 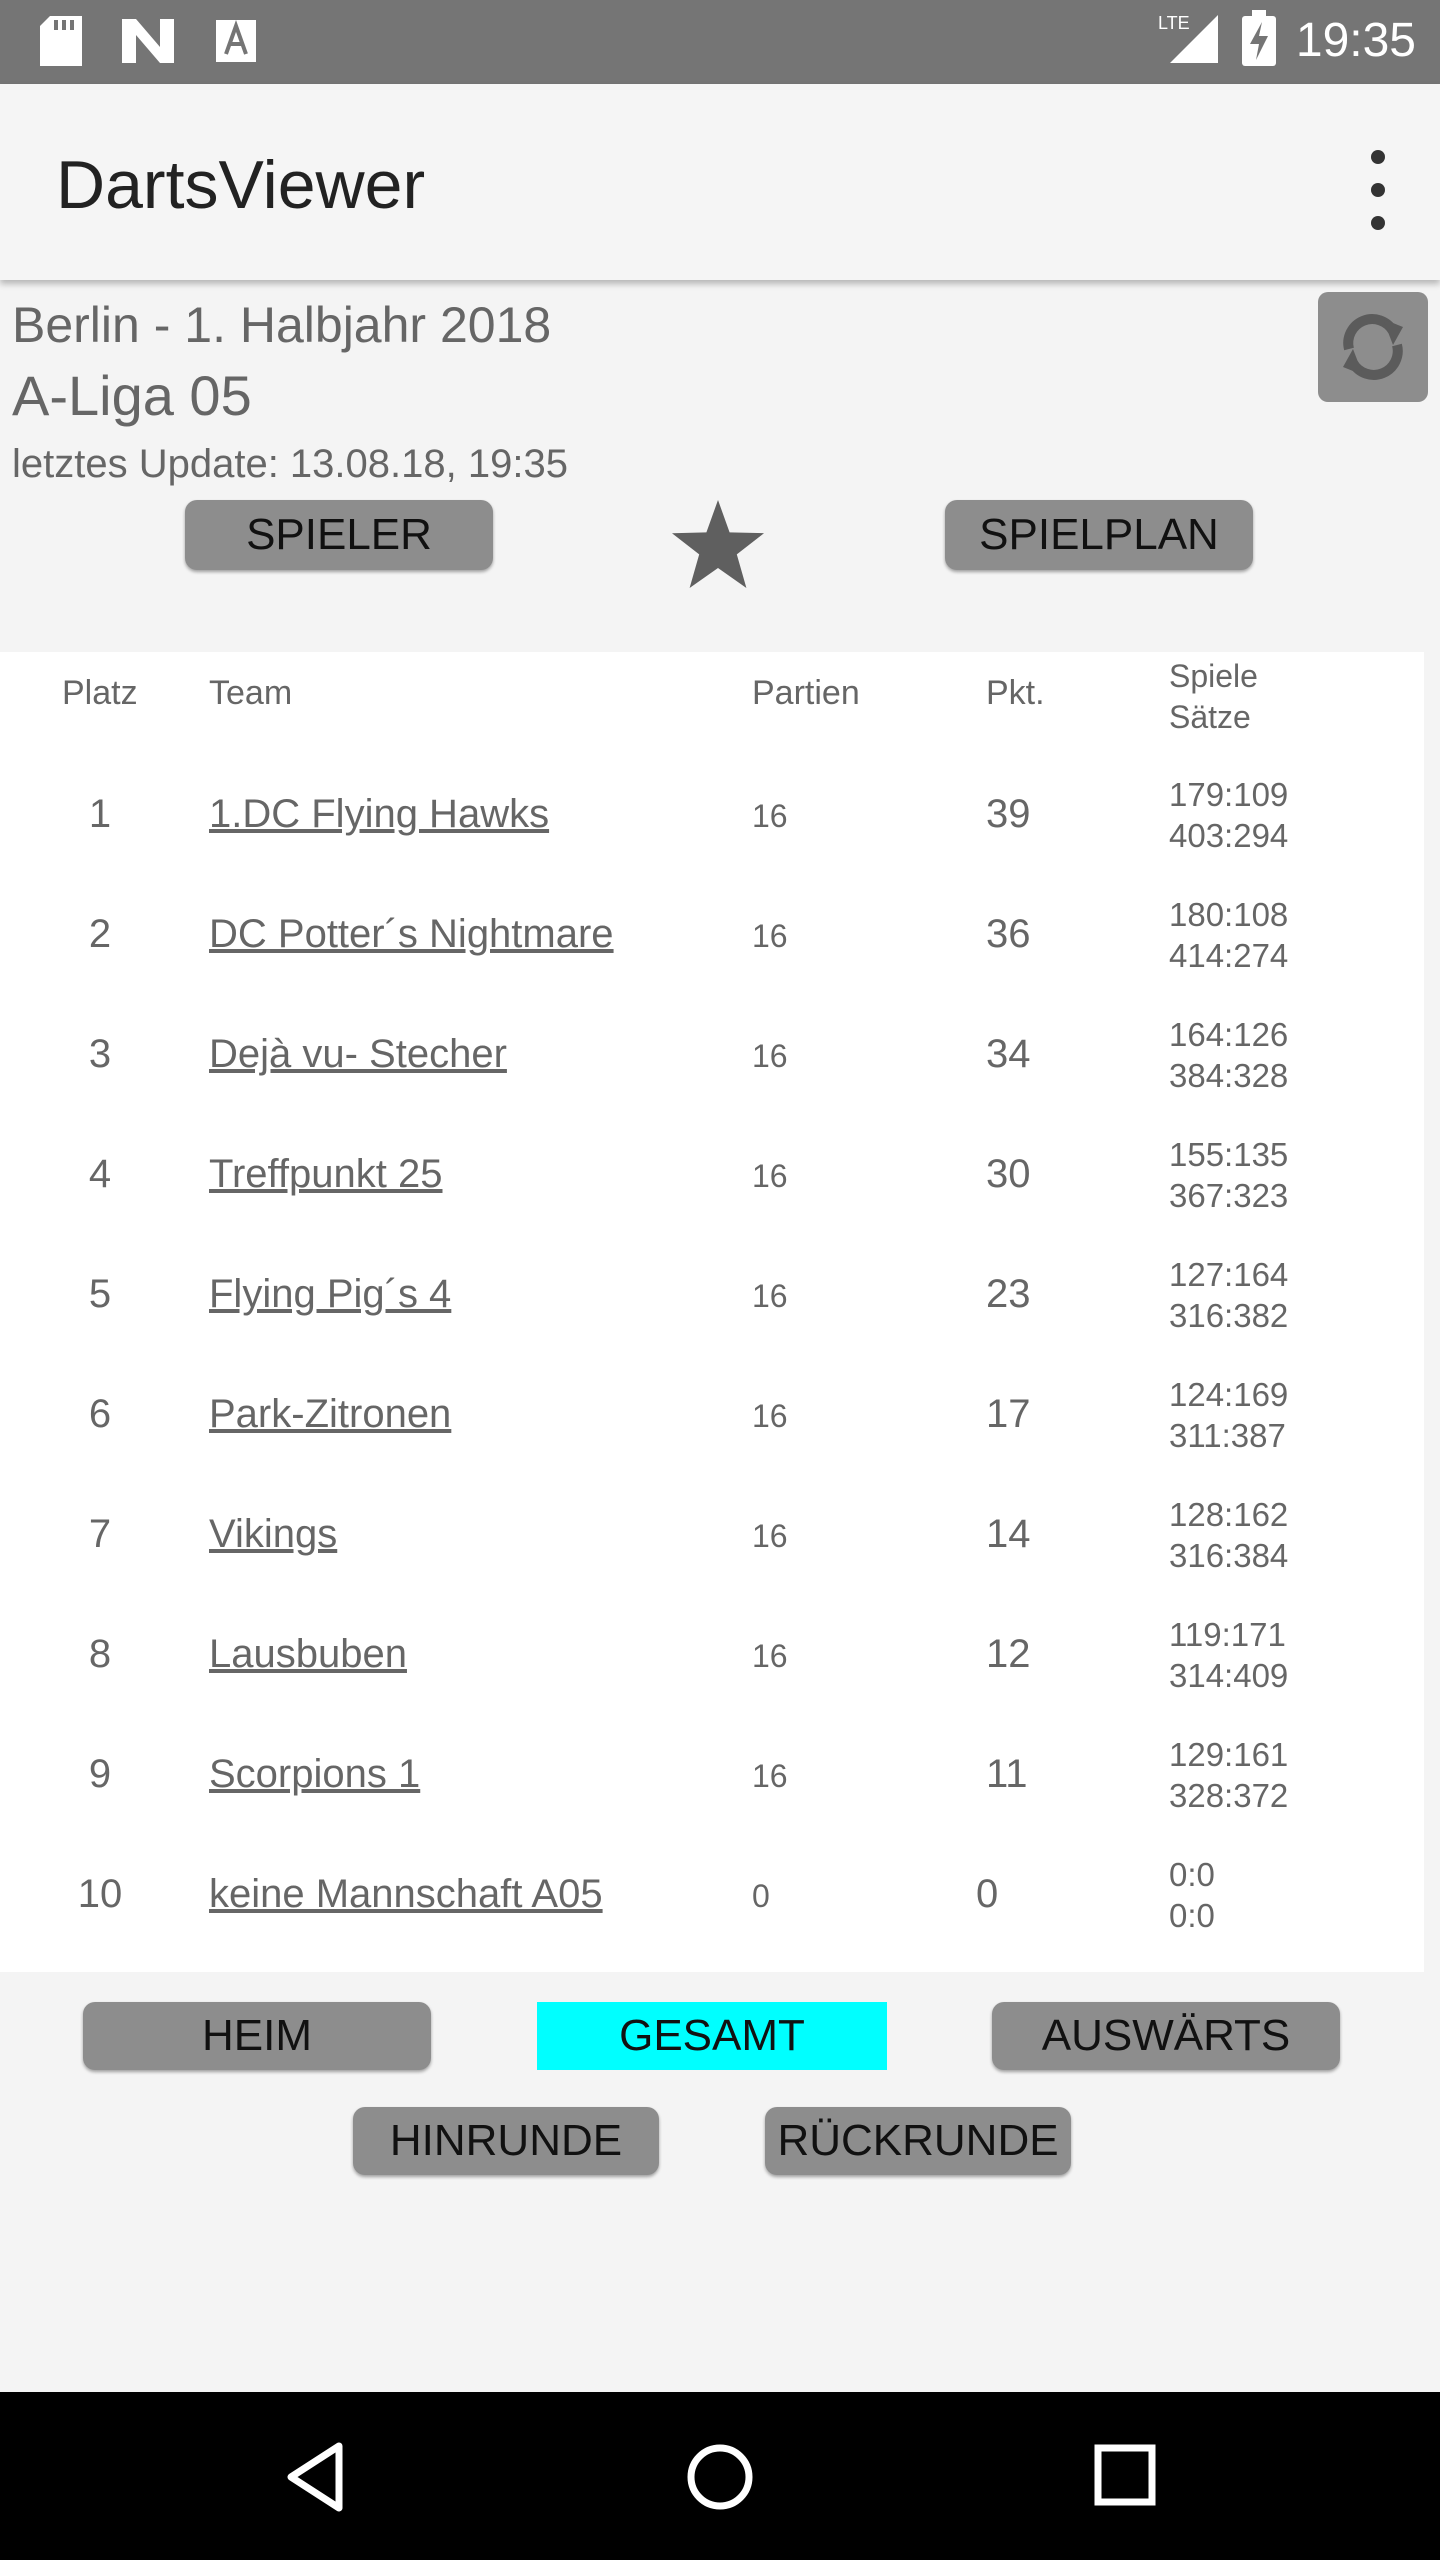 I want to click on games-cell: 0, so click(x=761, y=1896).